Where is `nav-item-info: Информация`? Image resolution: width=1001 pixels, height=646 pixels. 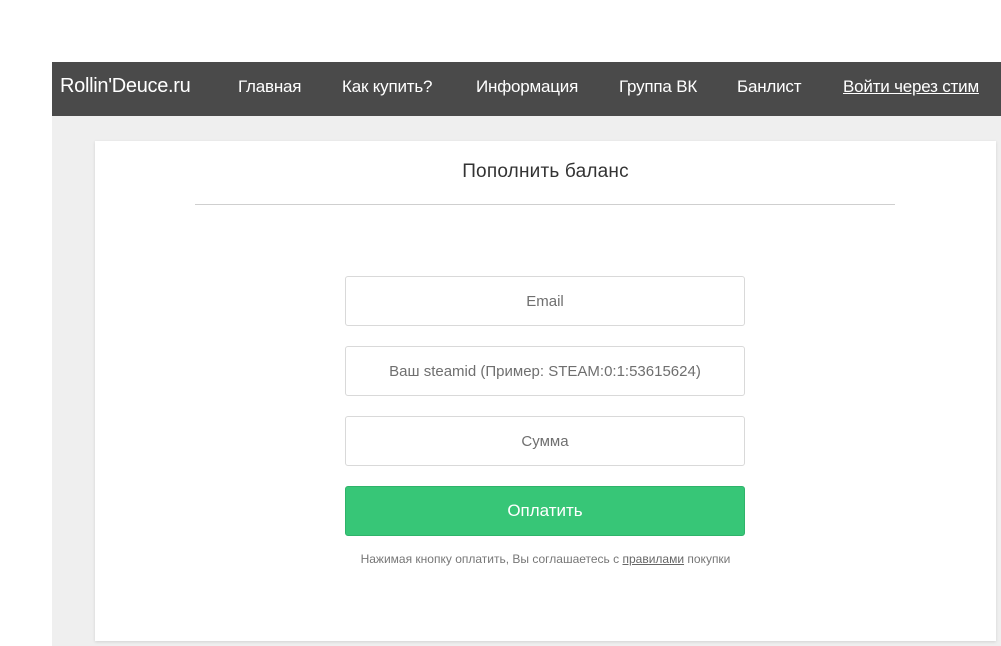 nav-item-info: Информация is located at coordinates (527, 87).